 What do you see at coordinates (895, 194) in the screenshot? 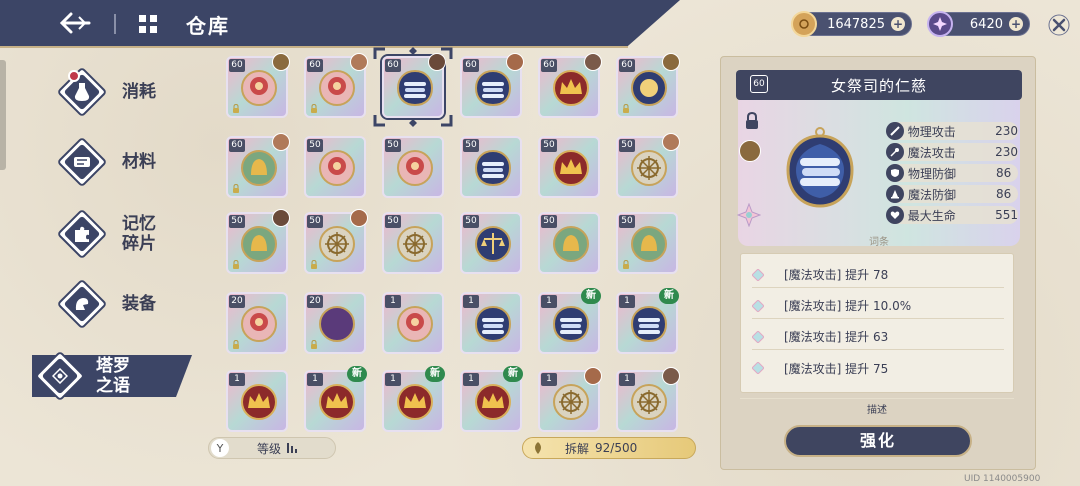
I see `hat-icon` at bounding box center [895, 194].